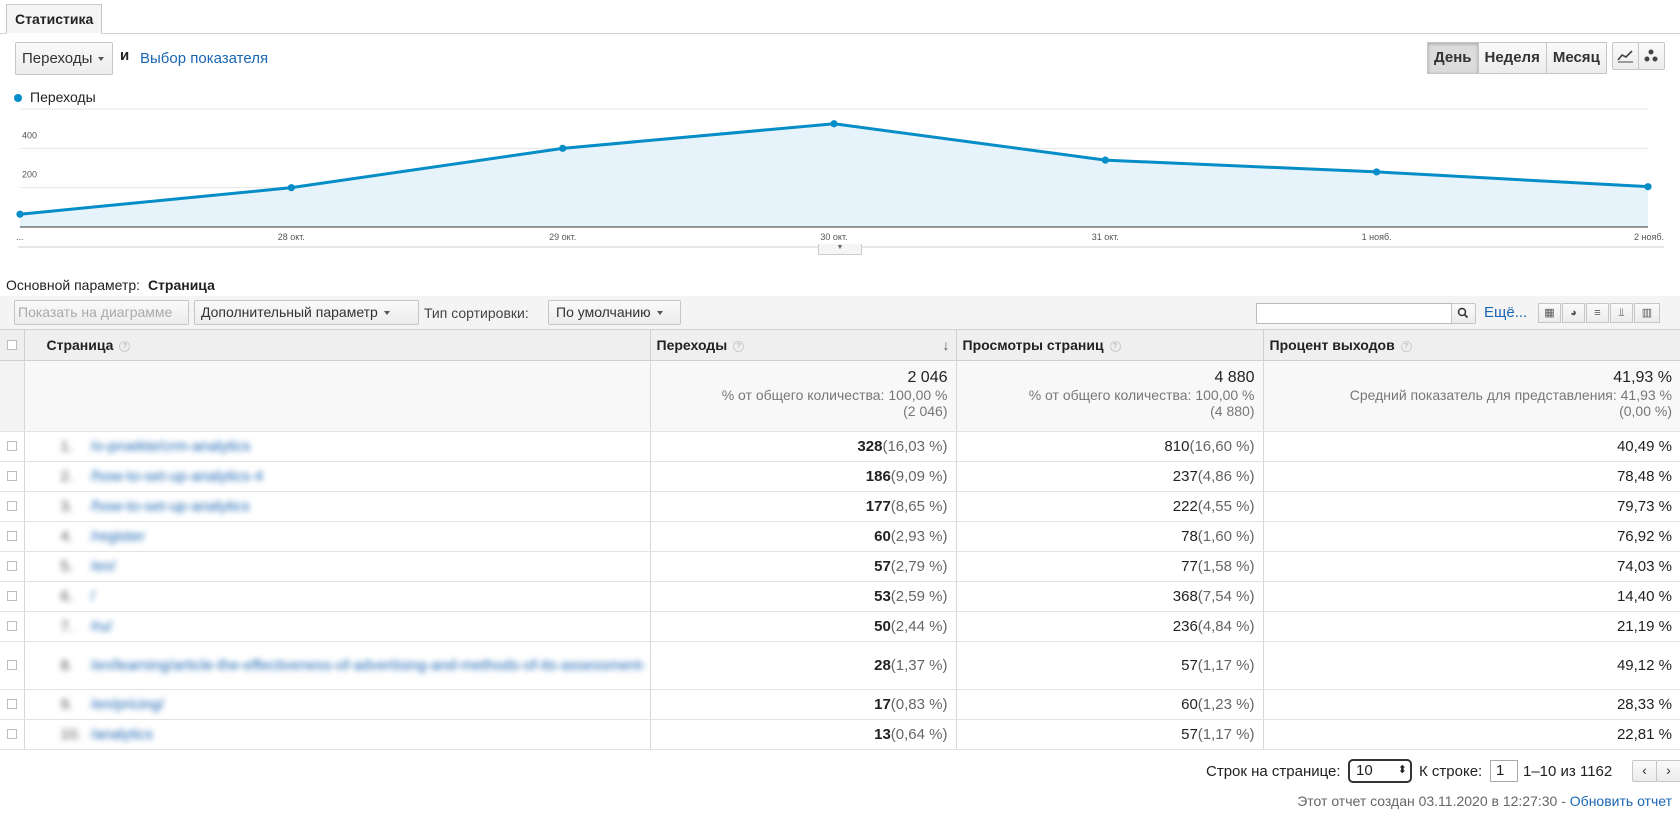 The image size is (1680, 816). I want to click on legend-dot, so click(18, 98).